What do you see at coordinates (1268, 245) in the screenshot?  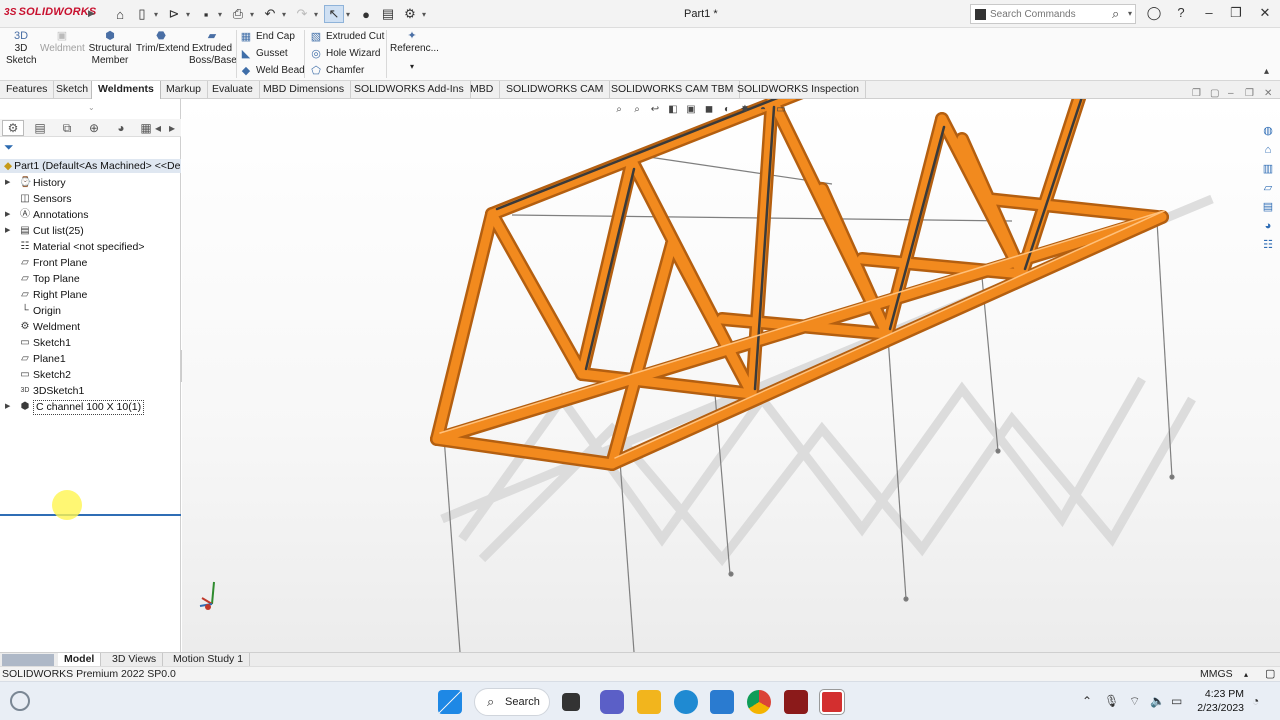 I see `custom-properties-icon: ☷` at bounding box center [1268, 245].